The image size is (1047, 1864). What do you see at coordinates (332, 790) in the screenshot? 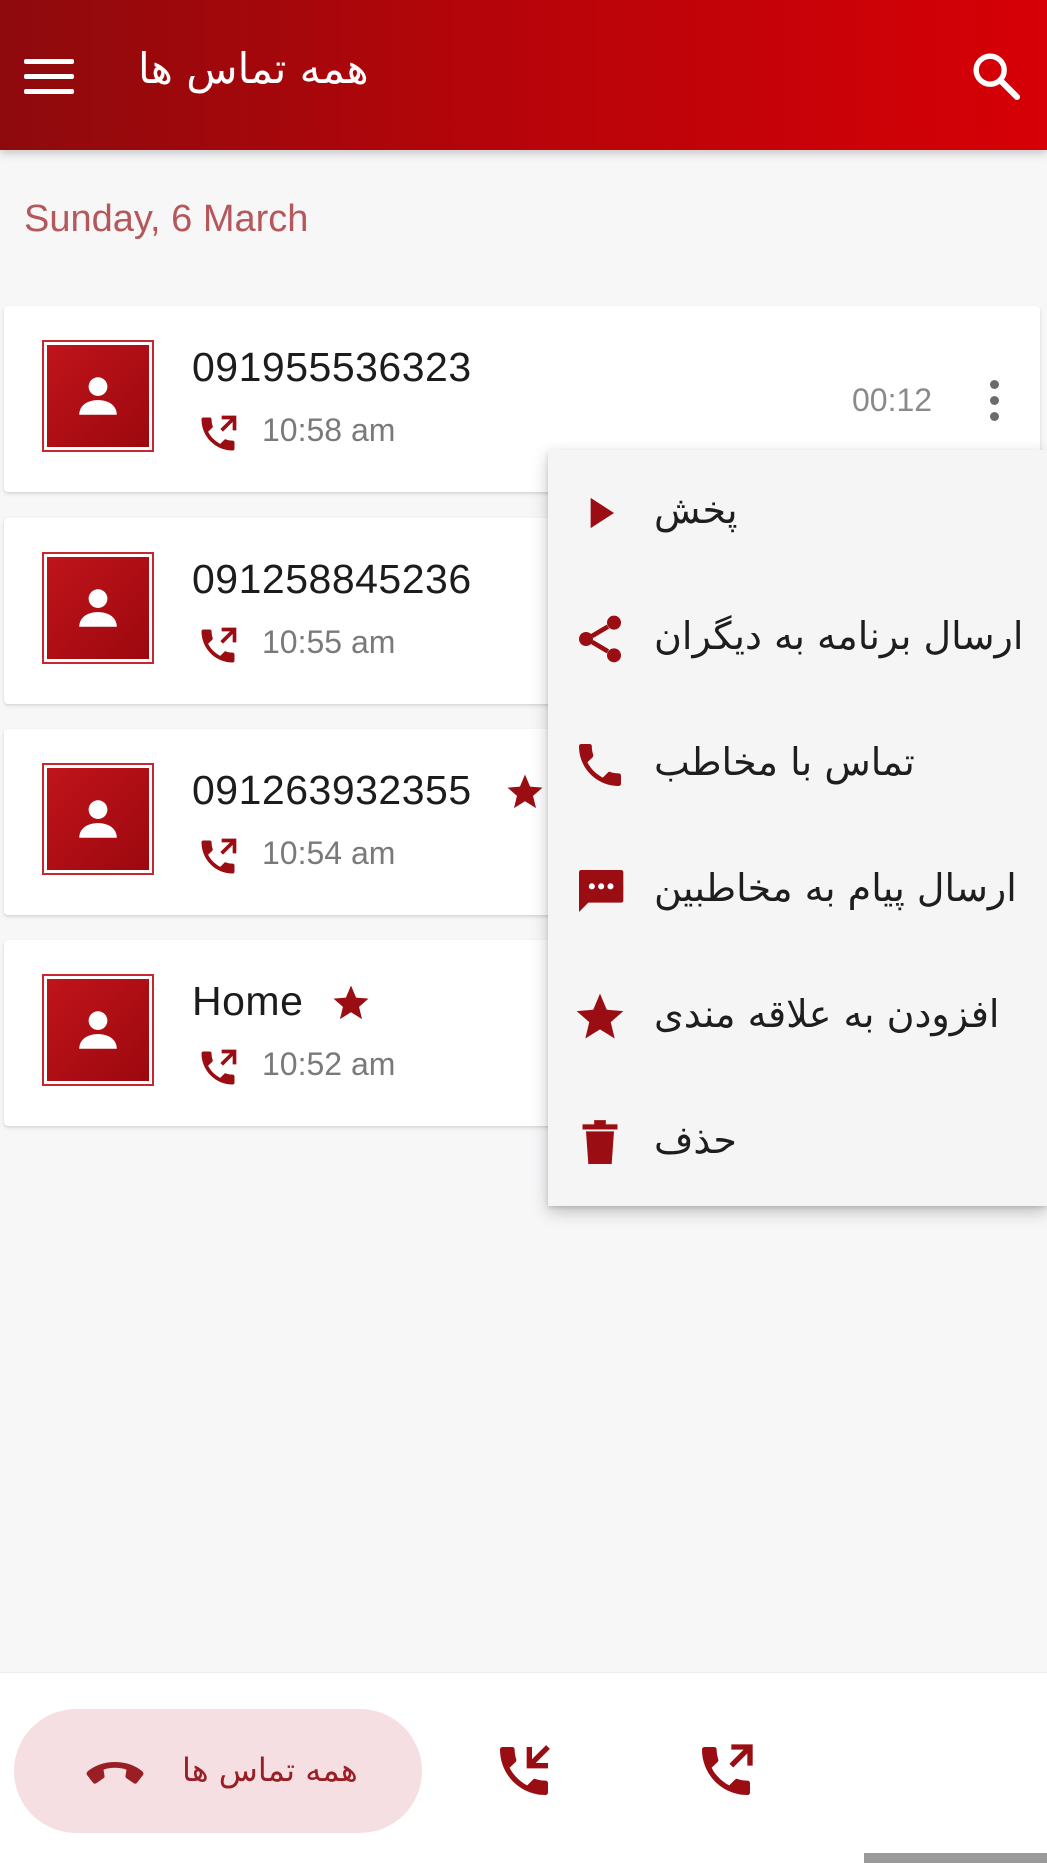
I see `call-number: 091263932355` at bounding box center [332, 790].